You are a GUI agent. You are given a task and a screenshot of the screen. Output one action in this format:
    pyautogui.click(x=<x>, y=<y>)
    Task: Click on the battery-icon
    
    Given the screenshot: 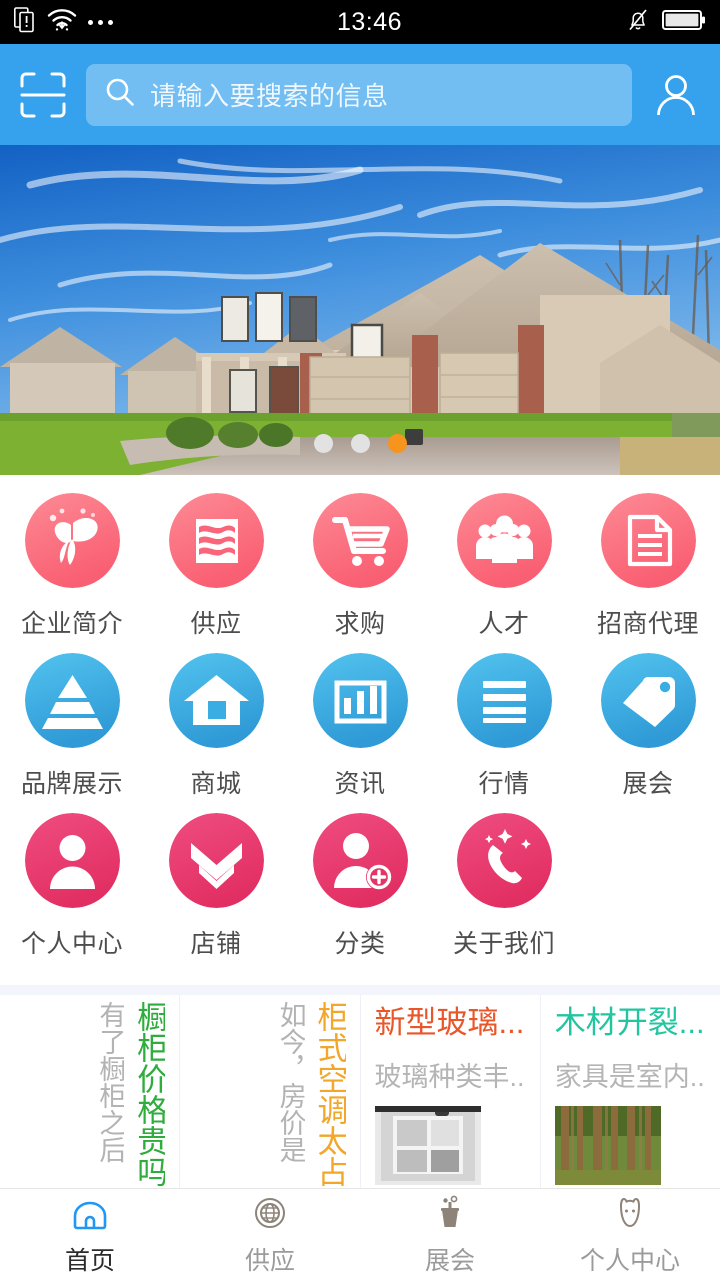 What is the action you would take?
    pyautogui.click(x=684, y=22)
    